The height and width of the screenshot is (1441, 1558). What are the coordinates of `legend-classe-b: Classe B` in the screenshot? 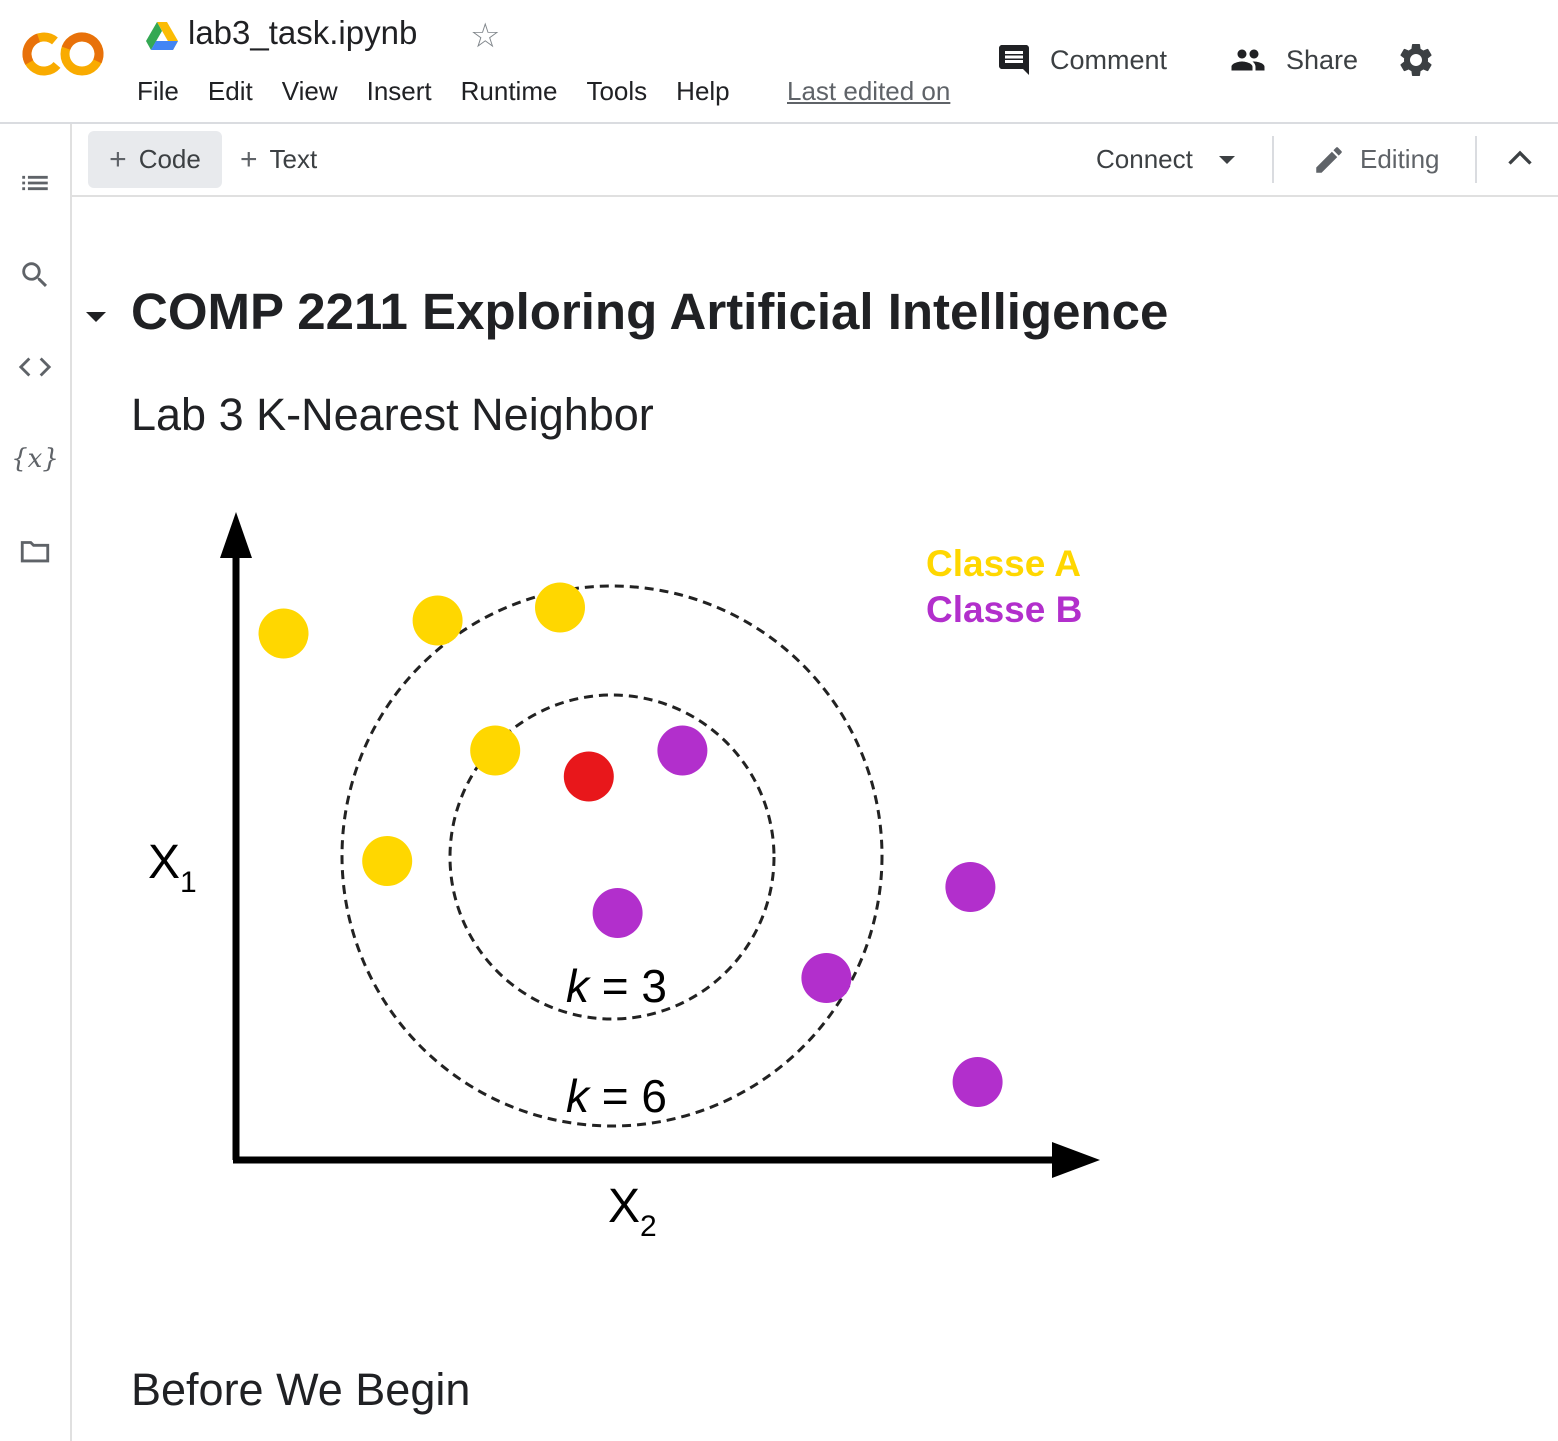 It's located at (1004, 609).